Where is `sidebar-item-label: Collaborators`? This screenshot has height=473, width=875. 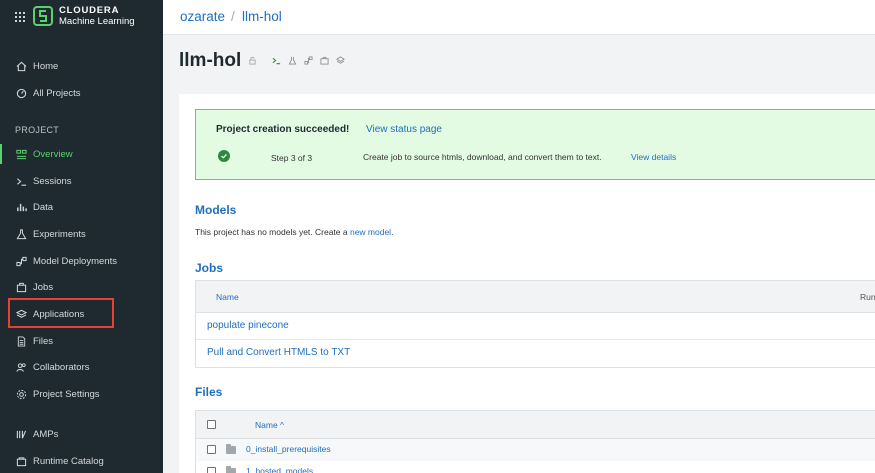 sidebar-item-label: Collaborators is located at coordinates (61, 367).